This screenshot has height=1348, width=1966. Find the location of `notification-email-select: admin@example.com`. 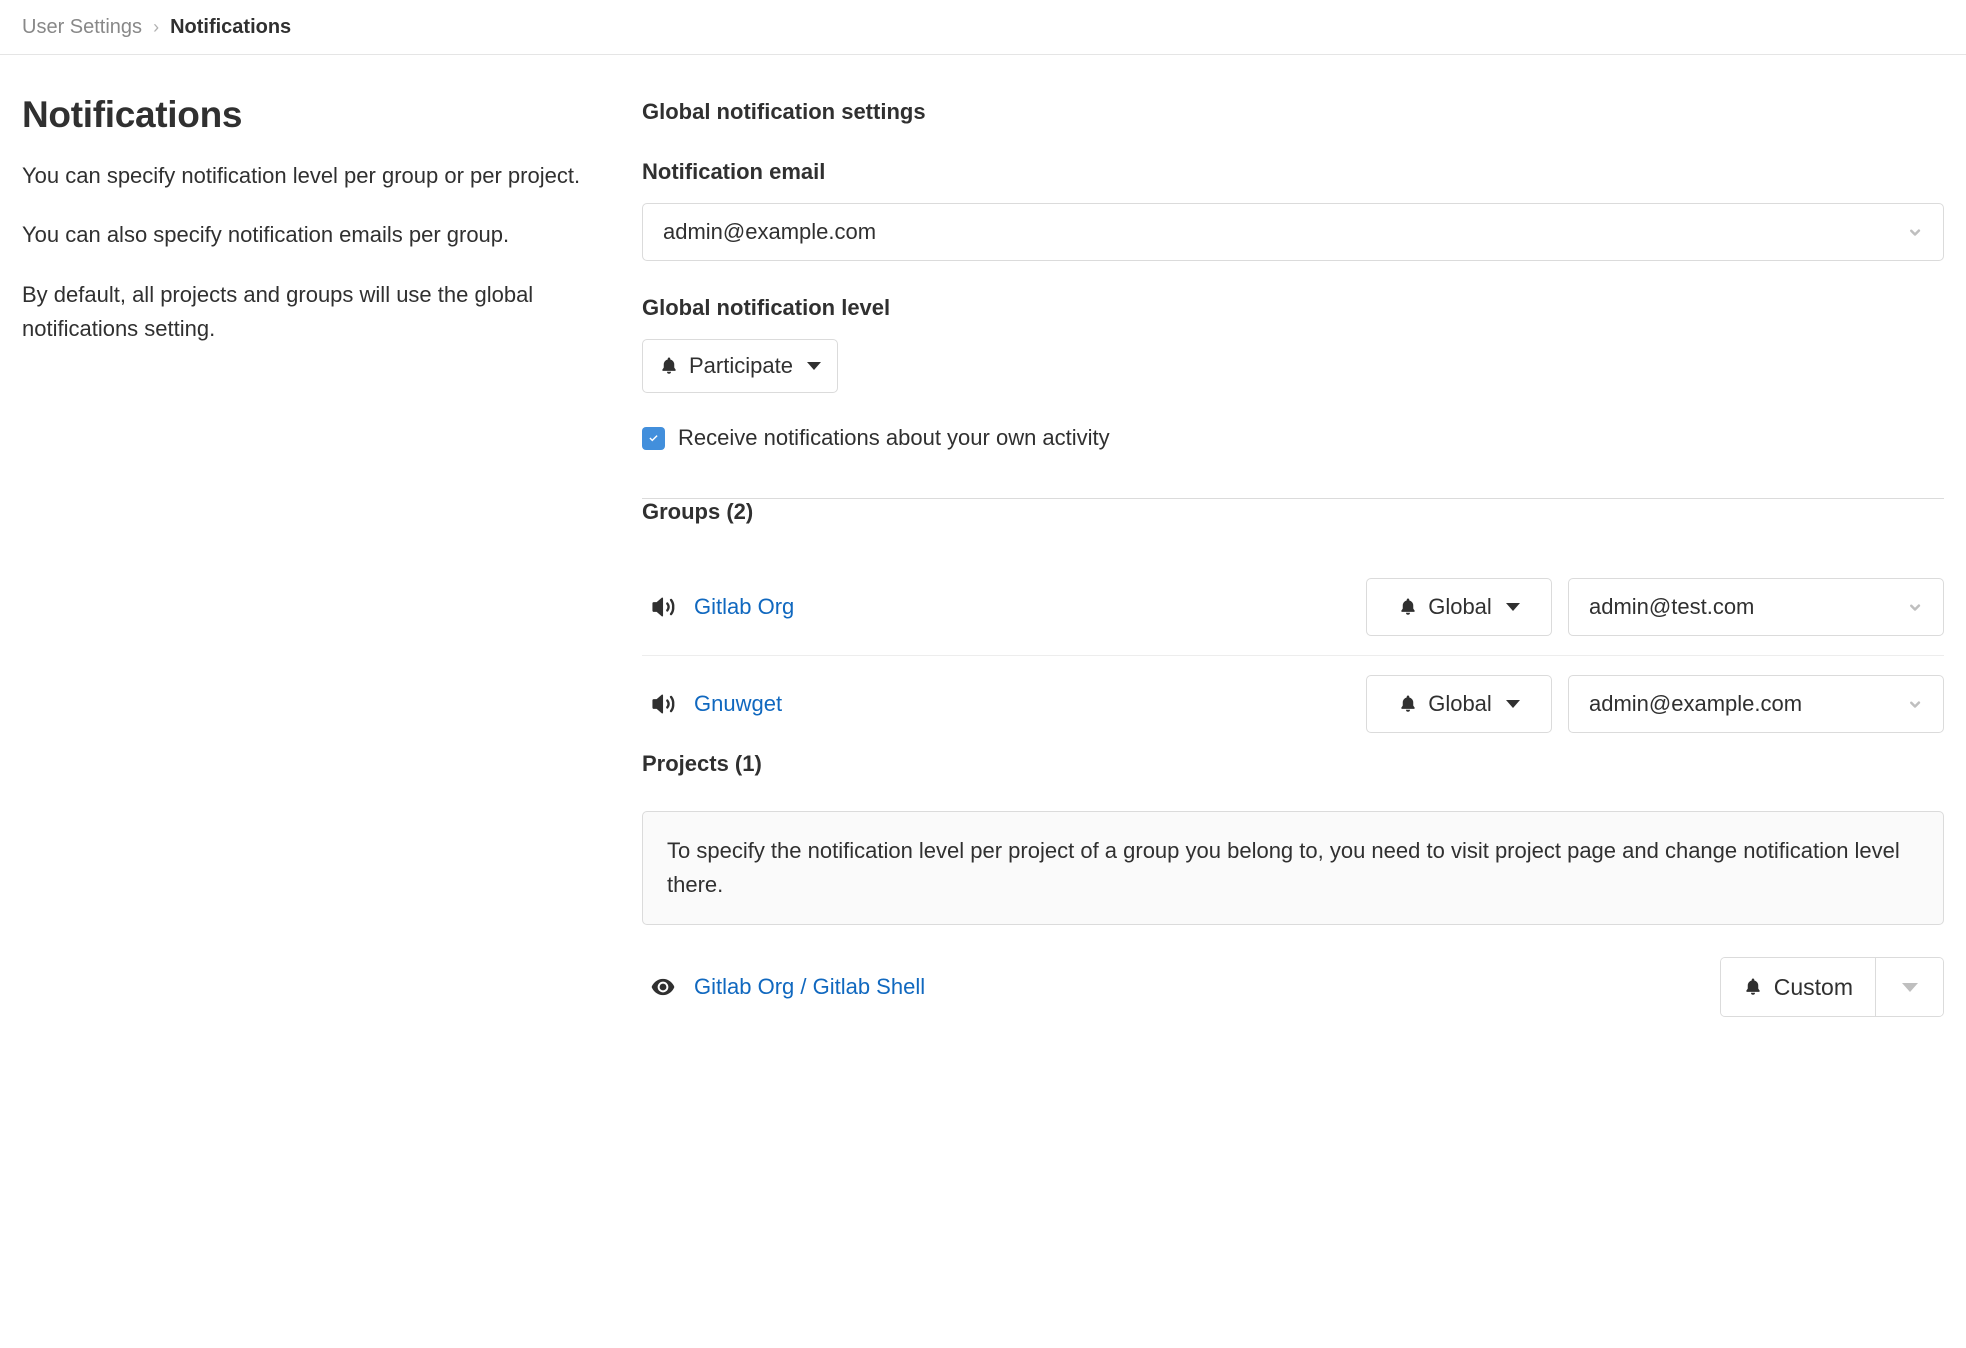

notification-email-select: admin@example.com is located at coordinates (1293, 232).